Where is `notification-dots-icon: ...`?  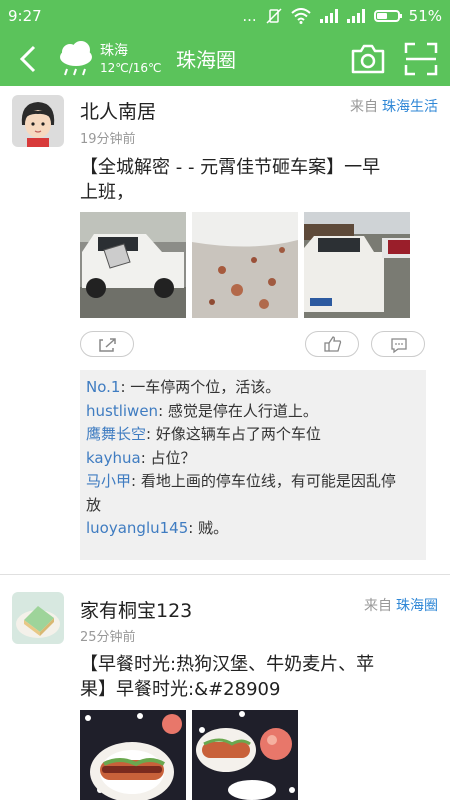 notification-dots-icon: ... is located at coordinates (249, 16).